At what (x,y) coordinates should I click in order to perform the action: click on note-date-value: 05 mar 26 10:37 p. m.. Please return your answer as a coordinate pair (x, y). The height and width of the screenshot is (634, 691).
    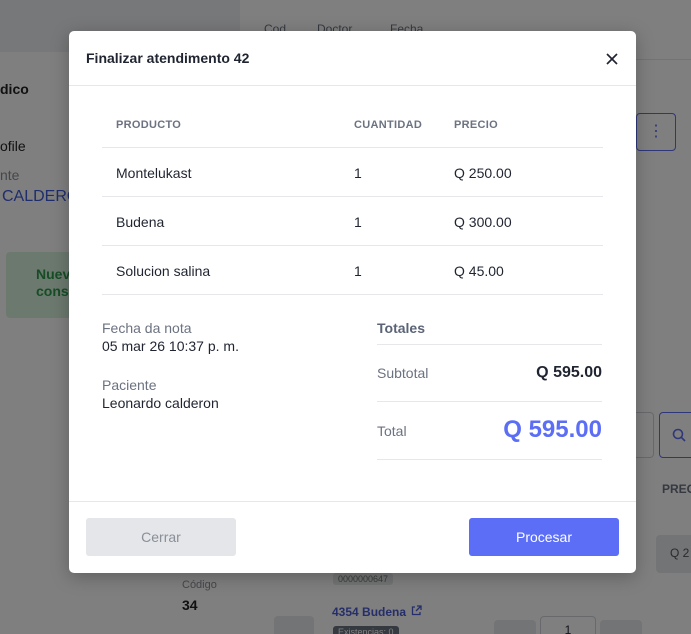
    Looking at the image, I should click on (170, 346).